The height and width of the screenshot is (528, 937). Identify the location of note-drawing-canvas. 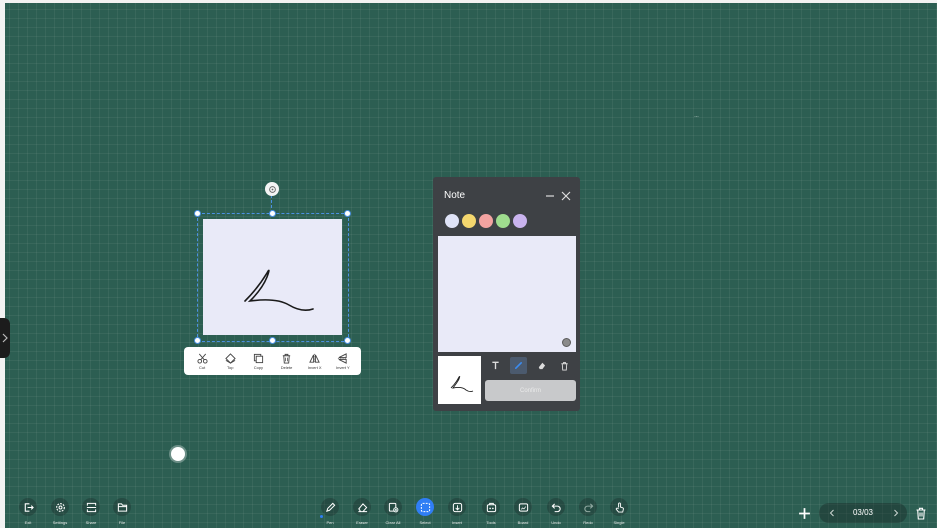
(507, 294).